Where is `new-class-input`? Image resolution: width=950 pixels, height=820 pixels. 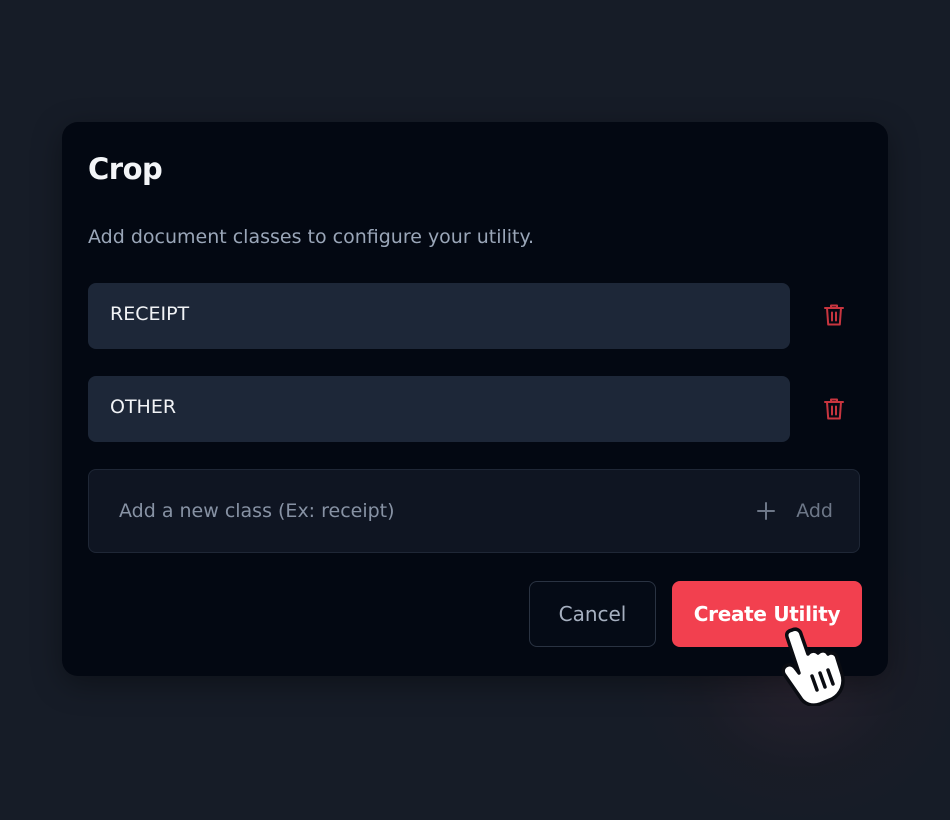
new-class-input is located at coordinates (399, 511).